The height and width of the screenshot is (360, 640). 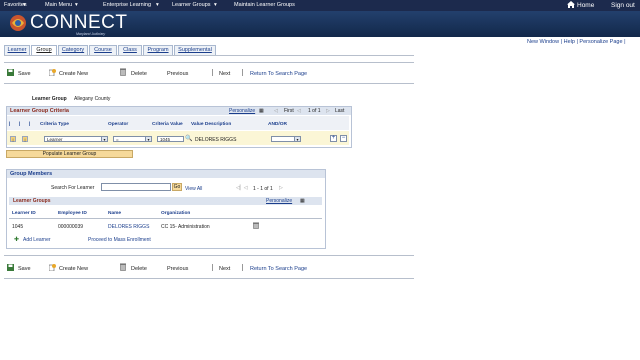 What do you see at coordinates (158, 50) in the screenshot?
I see `tab-program: Program` at bounding box center [158, 50].